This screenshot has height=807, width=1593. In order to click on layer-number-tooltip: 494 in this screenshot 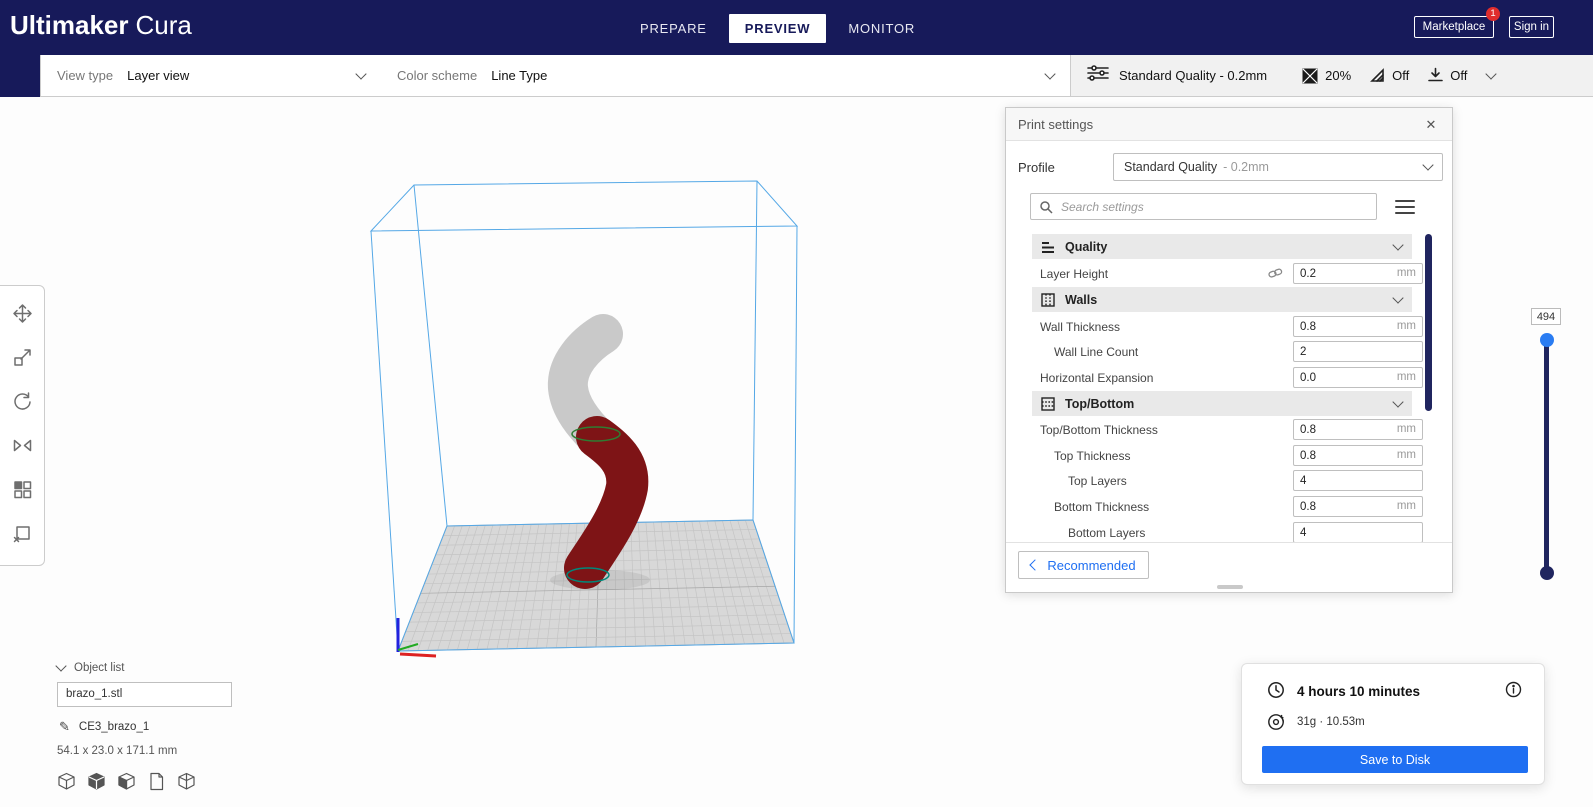, I will do `click(1546, 316)`.